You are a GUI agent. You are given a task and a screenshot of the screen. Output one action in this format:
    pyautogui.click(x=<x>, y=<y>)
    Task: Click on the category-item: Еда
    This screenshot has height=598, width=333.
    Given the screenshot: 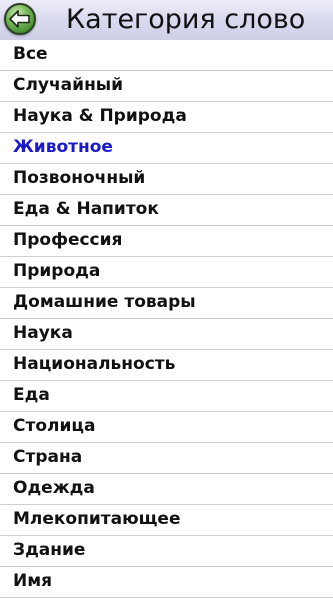 What is the action you would take?
    pyautogui.click(x=166, y=396)
    